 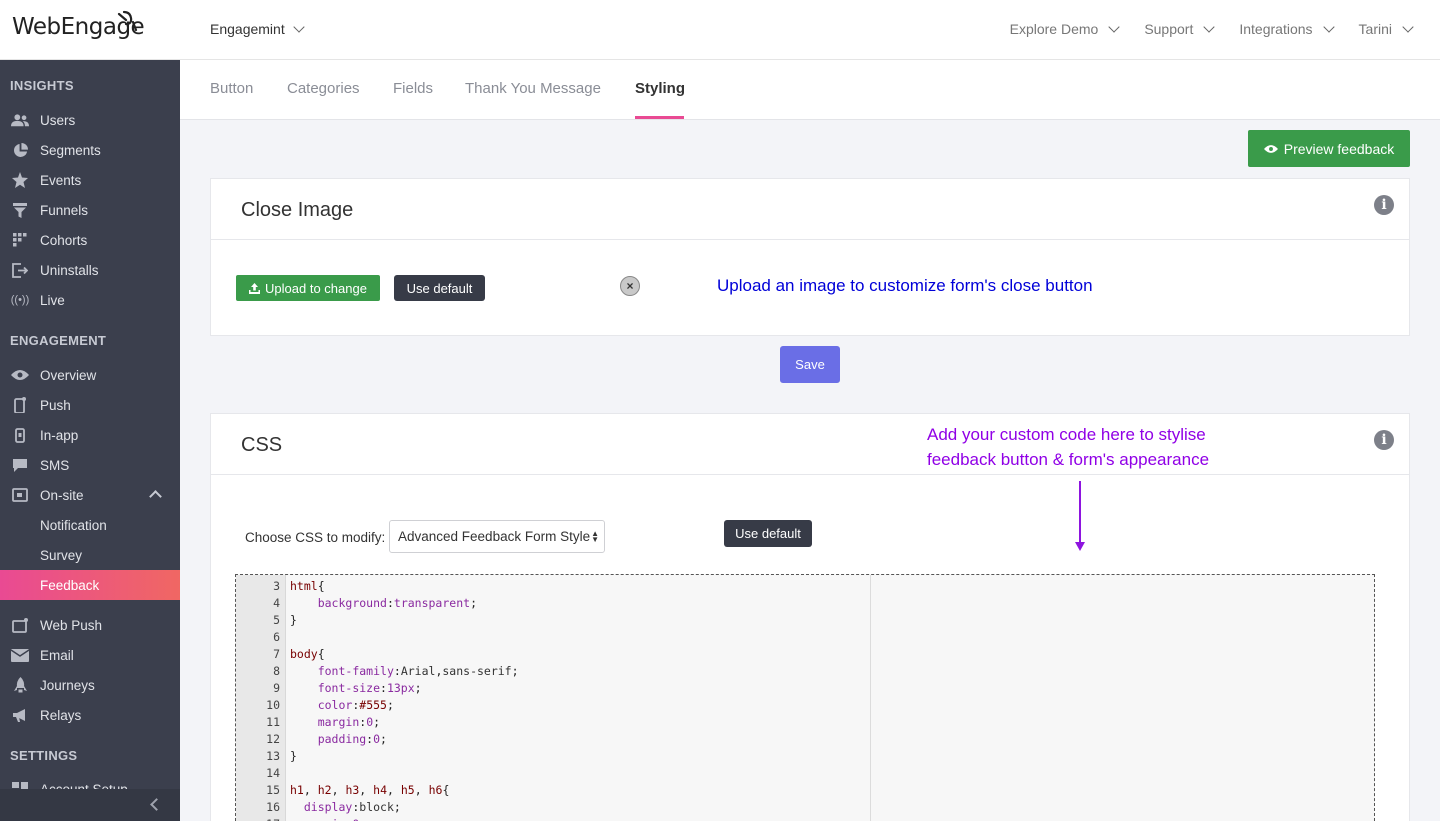 I want to click on sidebar-collapse-button, so click(x=90, y=805).